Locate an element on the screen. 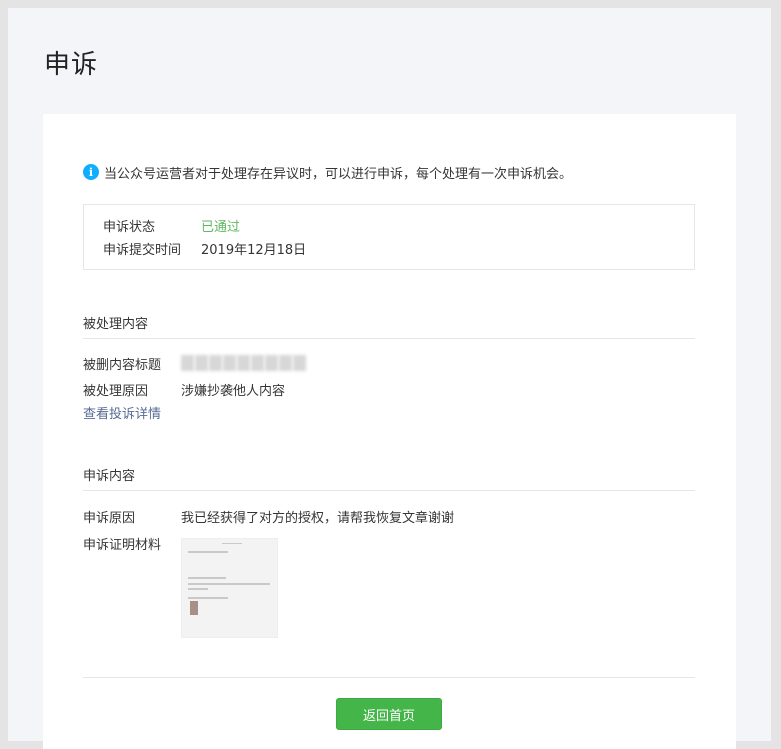  deleted-title-row: 被删内容标题 is located at coordinates (195, 363).